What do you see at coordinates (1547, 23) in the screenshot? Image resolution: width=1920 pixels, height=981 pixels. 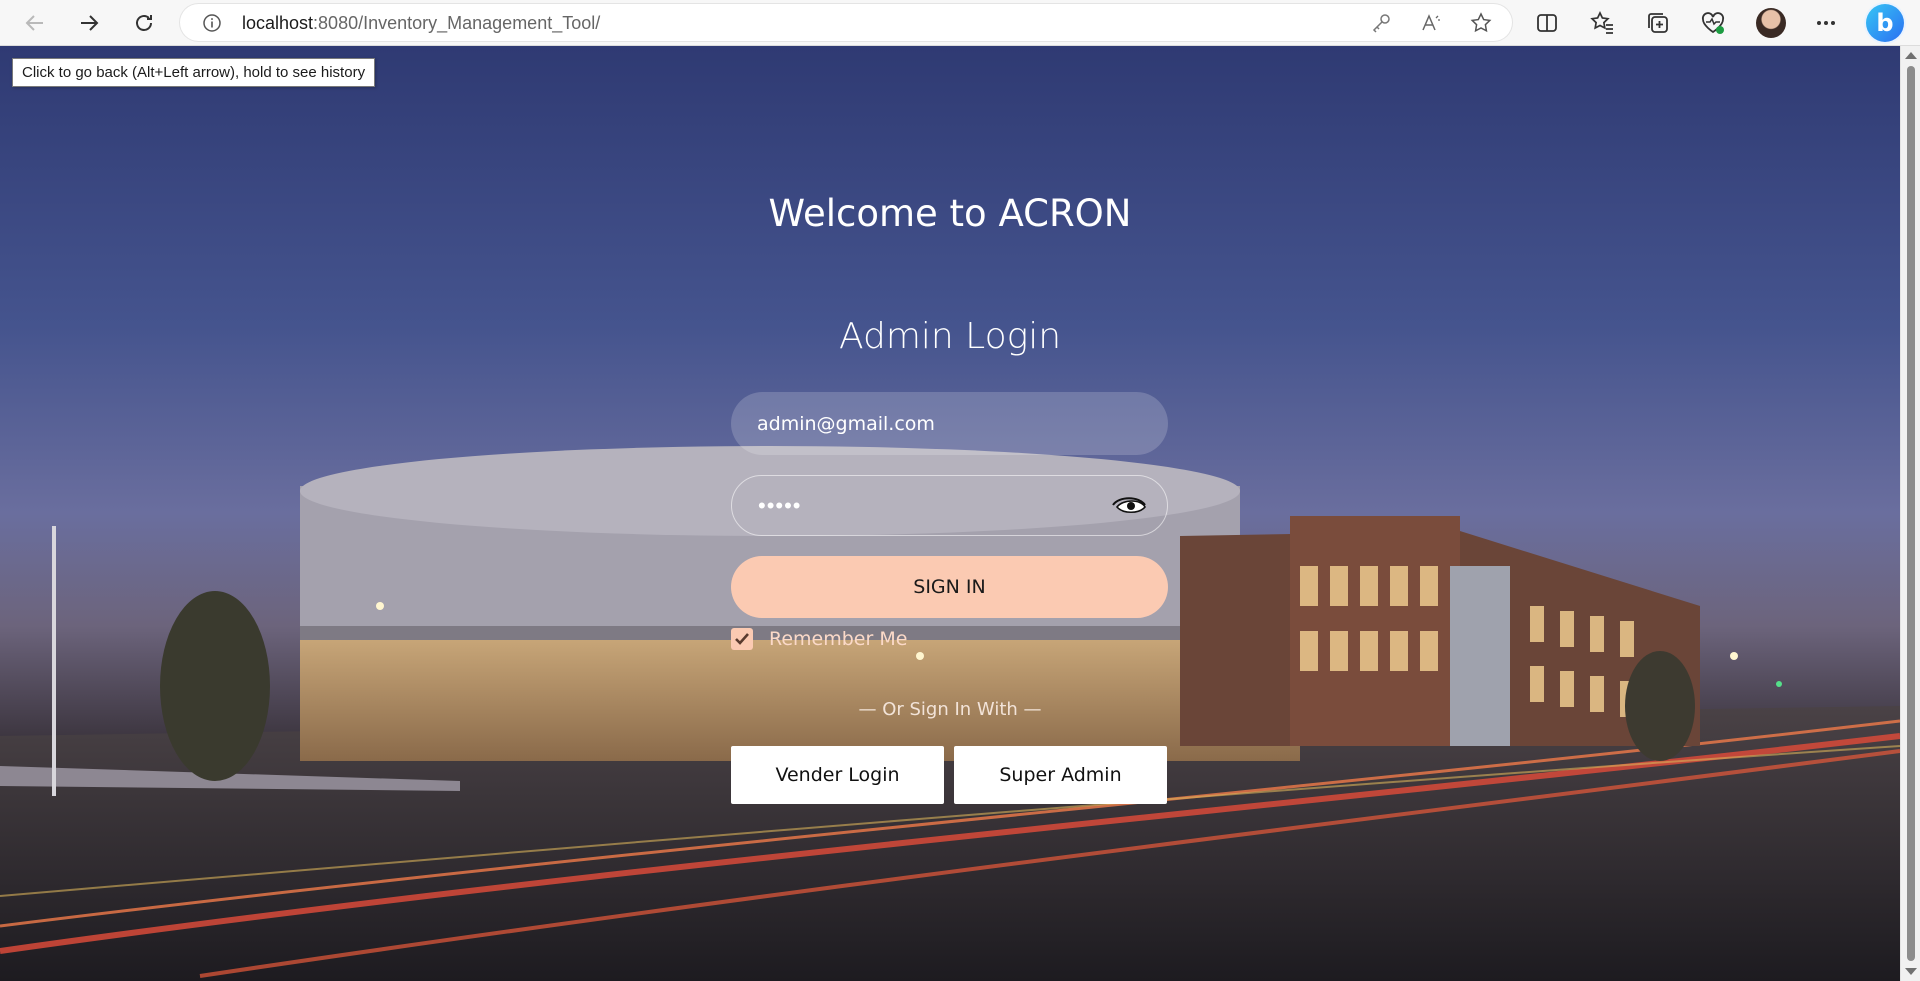 I see `split-screen-icon` at bounding box center [1547, 23].